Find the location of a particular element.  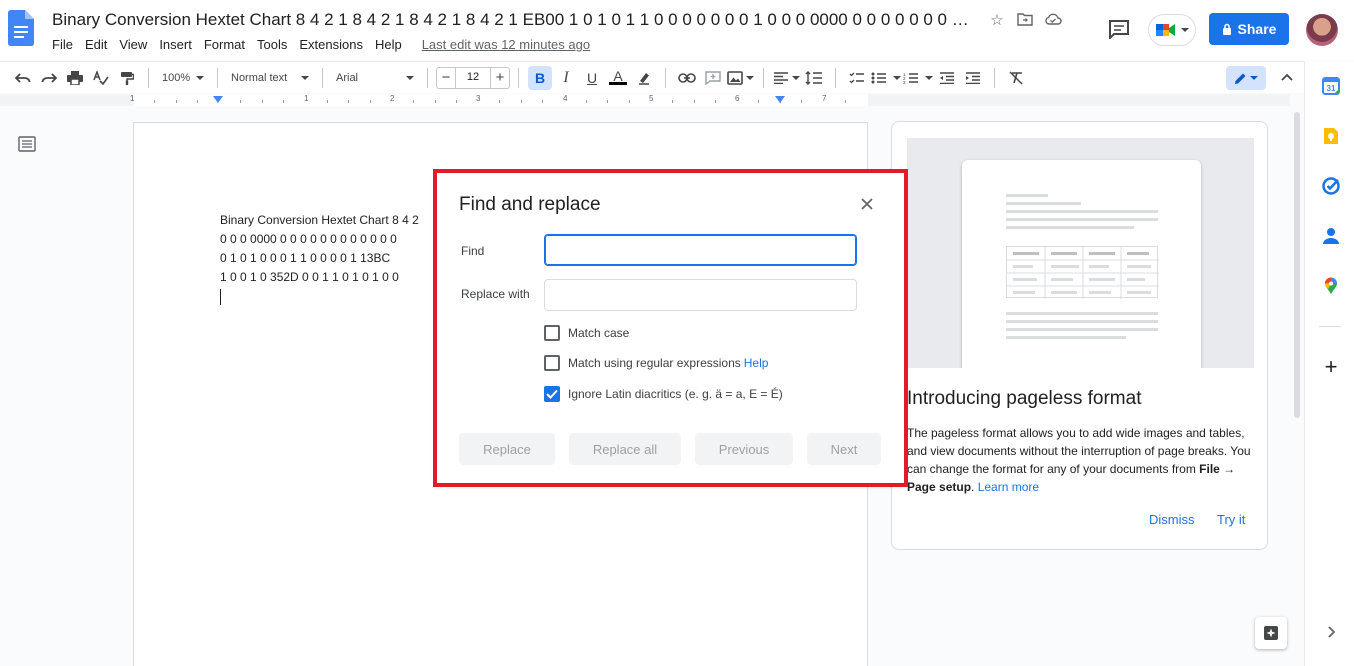

bulleted-list-icon is located at coordinates (886, 78).